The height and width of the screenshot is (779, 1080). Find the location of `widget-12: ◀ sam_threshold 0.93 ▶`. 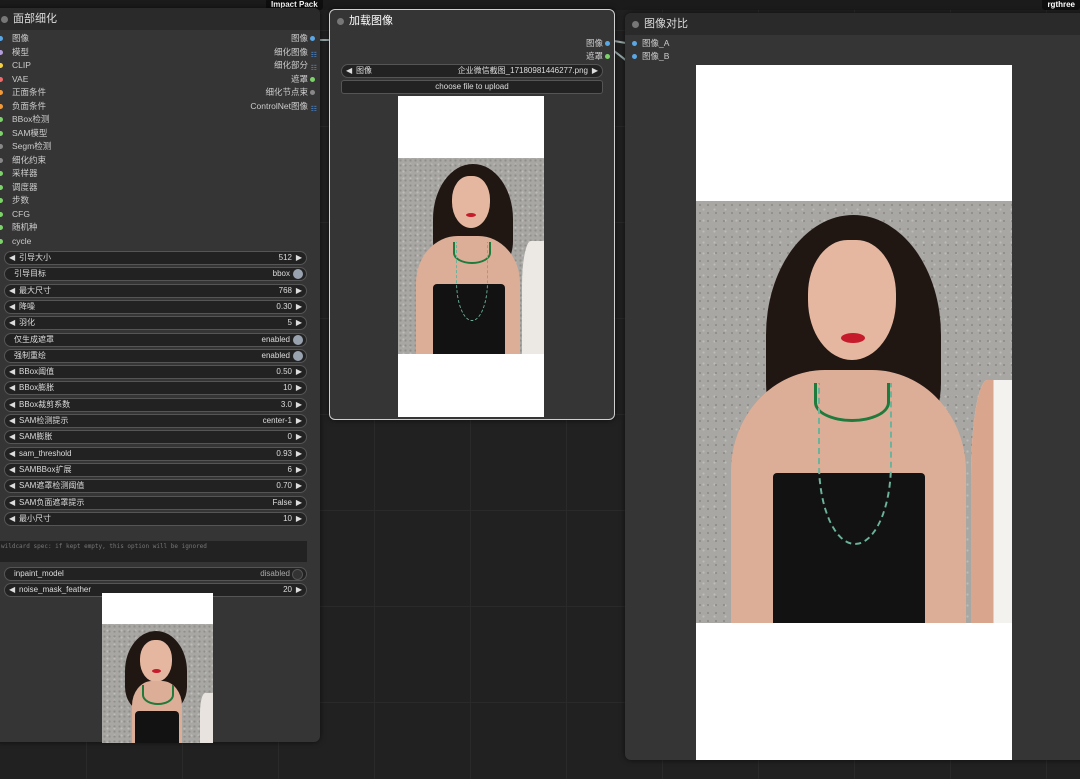

widget-12: ◀ sam_threshold 0.93 ▶ is located at coordinates (155, 453).